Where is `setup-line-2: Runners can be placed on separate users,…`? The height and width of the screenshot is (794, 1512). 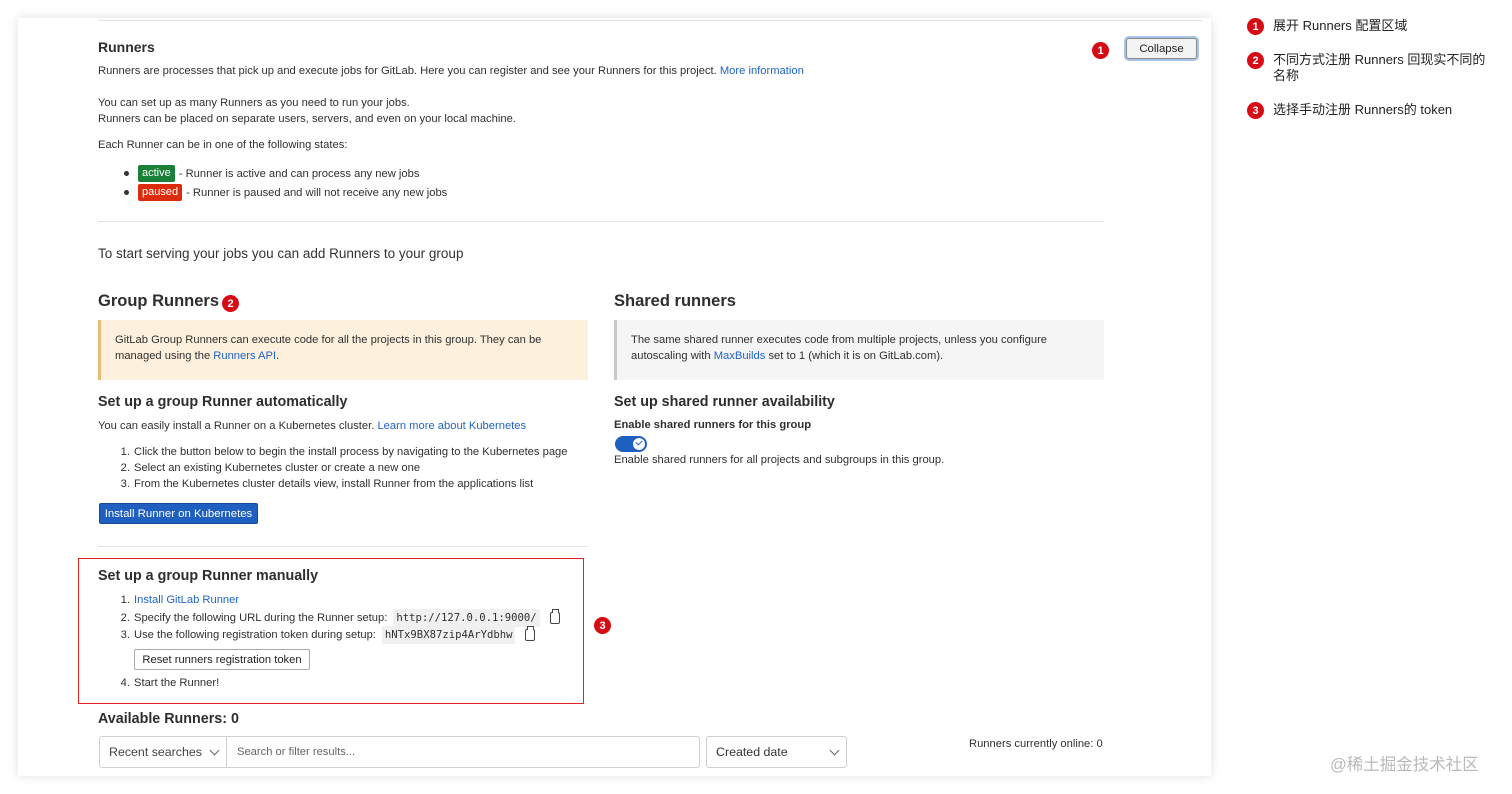
setup-line-2: Runners can be placed on separate users,… is located at coordinates (307, 119).